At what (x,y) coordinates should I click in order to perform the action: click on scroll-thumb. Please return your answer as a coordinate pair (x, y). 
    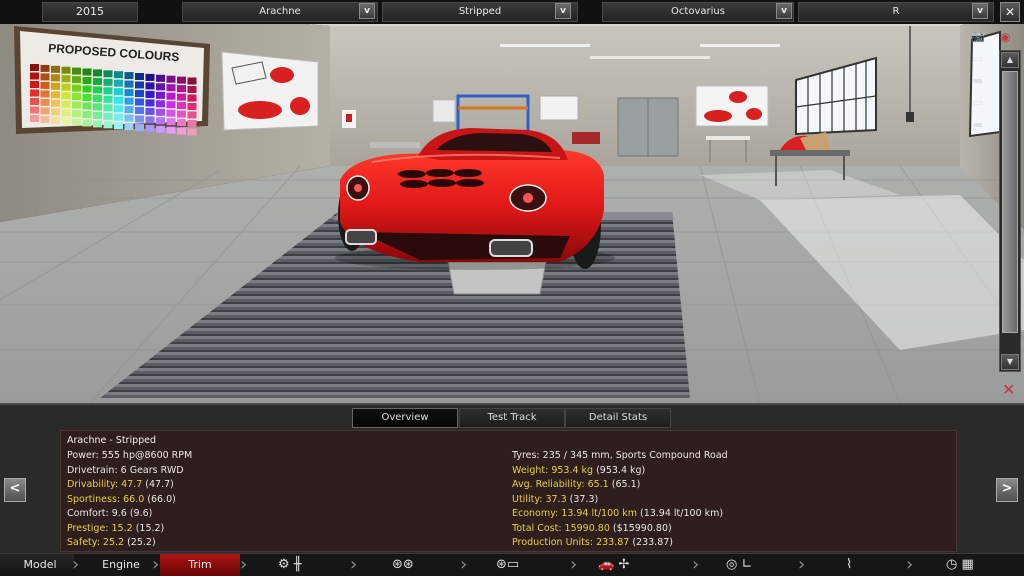
    Looking at the image, I should click on (1010, 202).